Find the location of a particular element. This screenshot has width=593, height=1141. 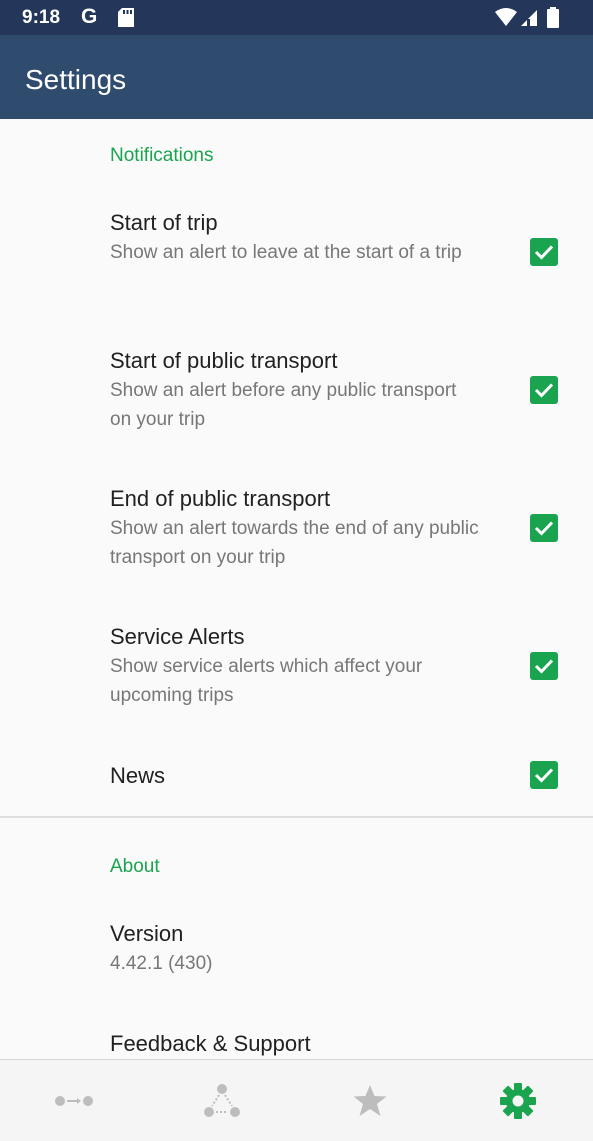

service-alerts-checkbox is located at coordinates (544, 666).